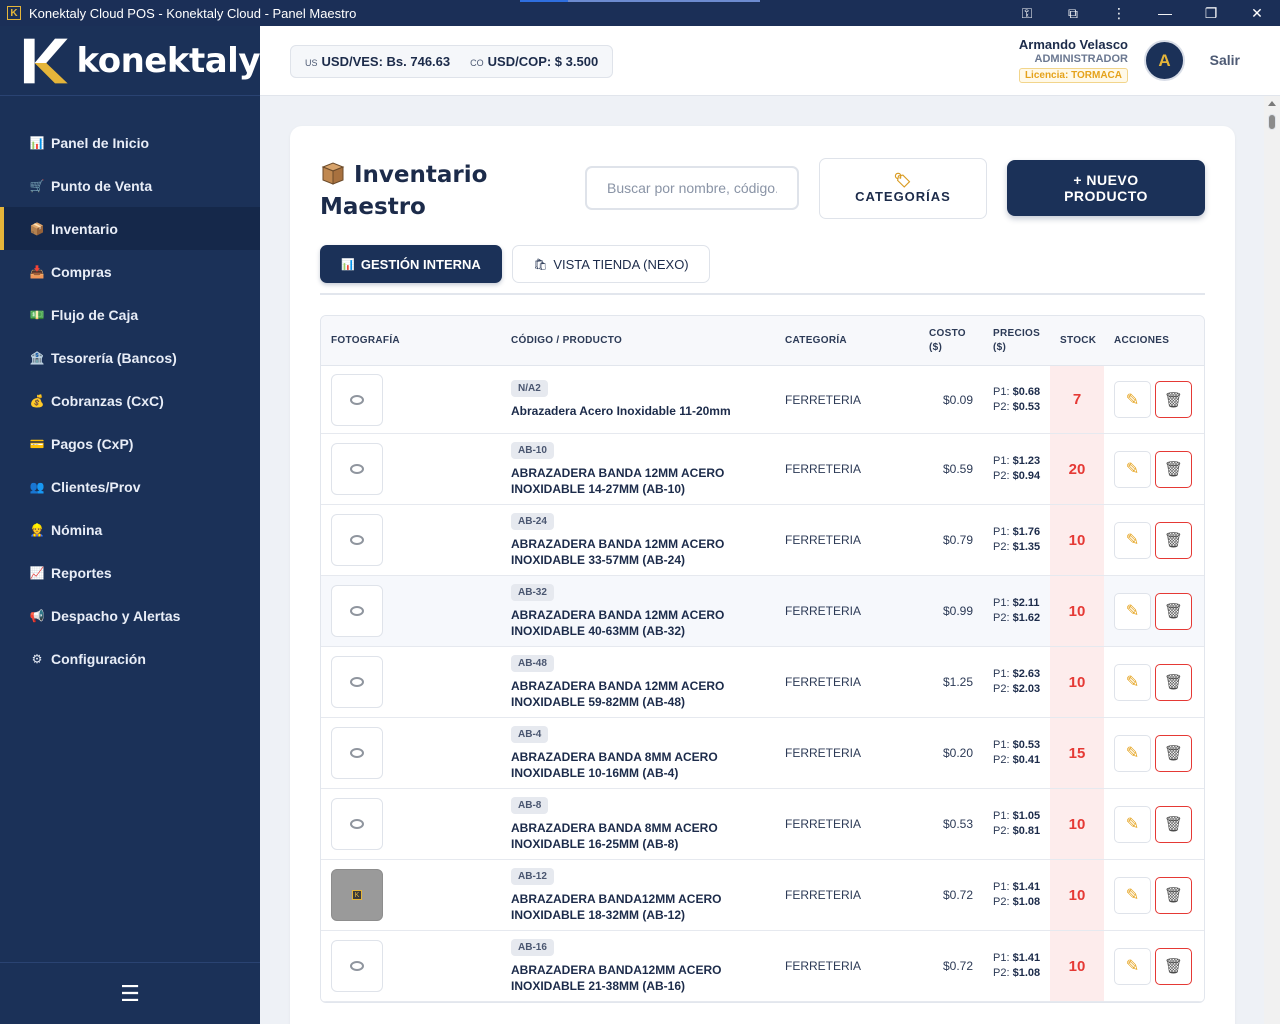 This screenshot has height=1024, width=1280. Describe the element at coordinates (130, 529) in the screenshot. I see `sidebar-item-nomina: 👷 Nómina` at that location.